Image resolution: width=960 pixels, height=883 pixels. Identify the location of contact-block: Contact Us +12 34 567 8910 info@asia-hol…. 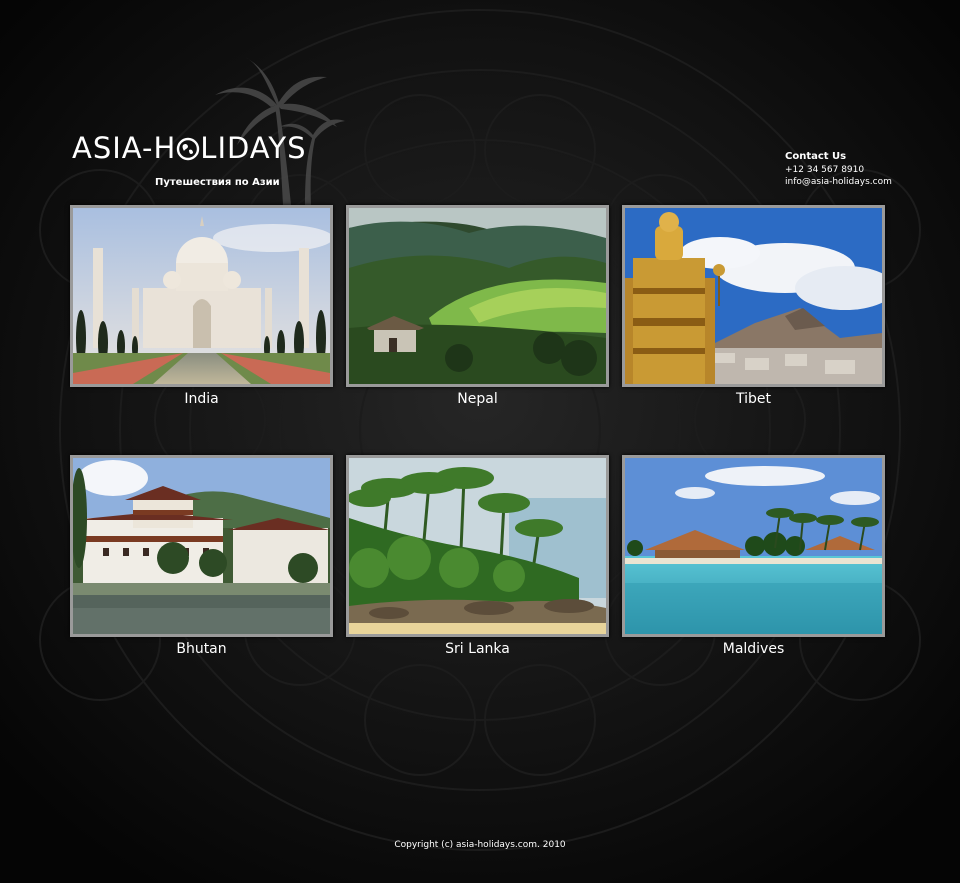
(838, 169).